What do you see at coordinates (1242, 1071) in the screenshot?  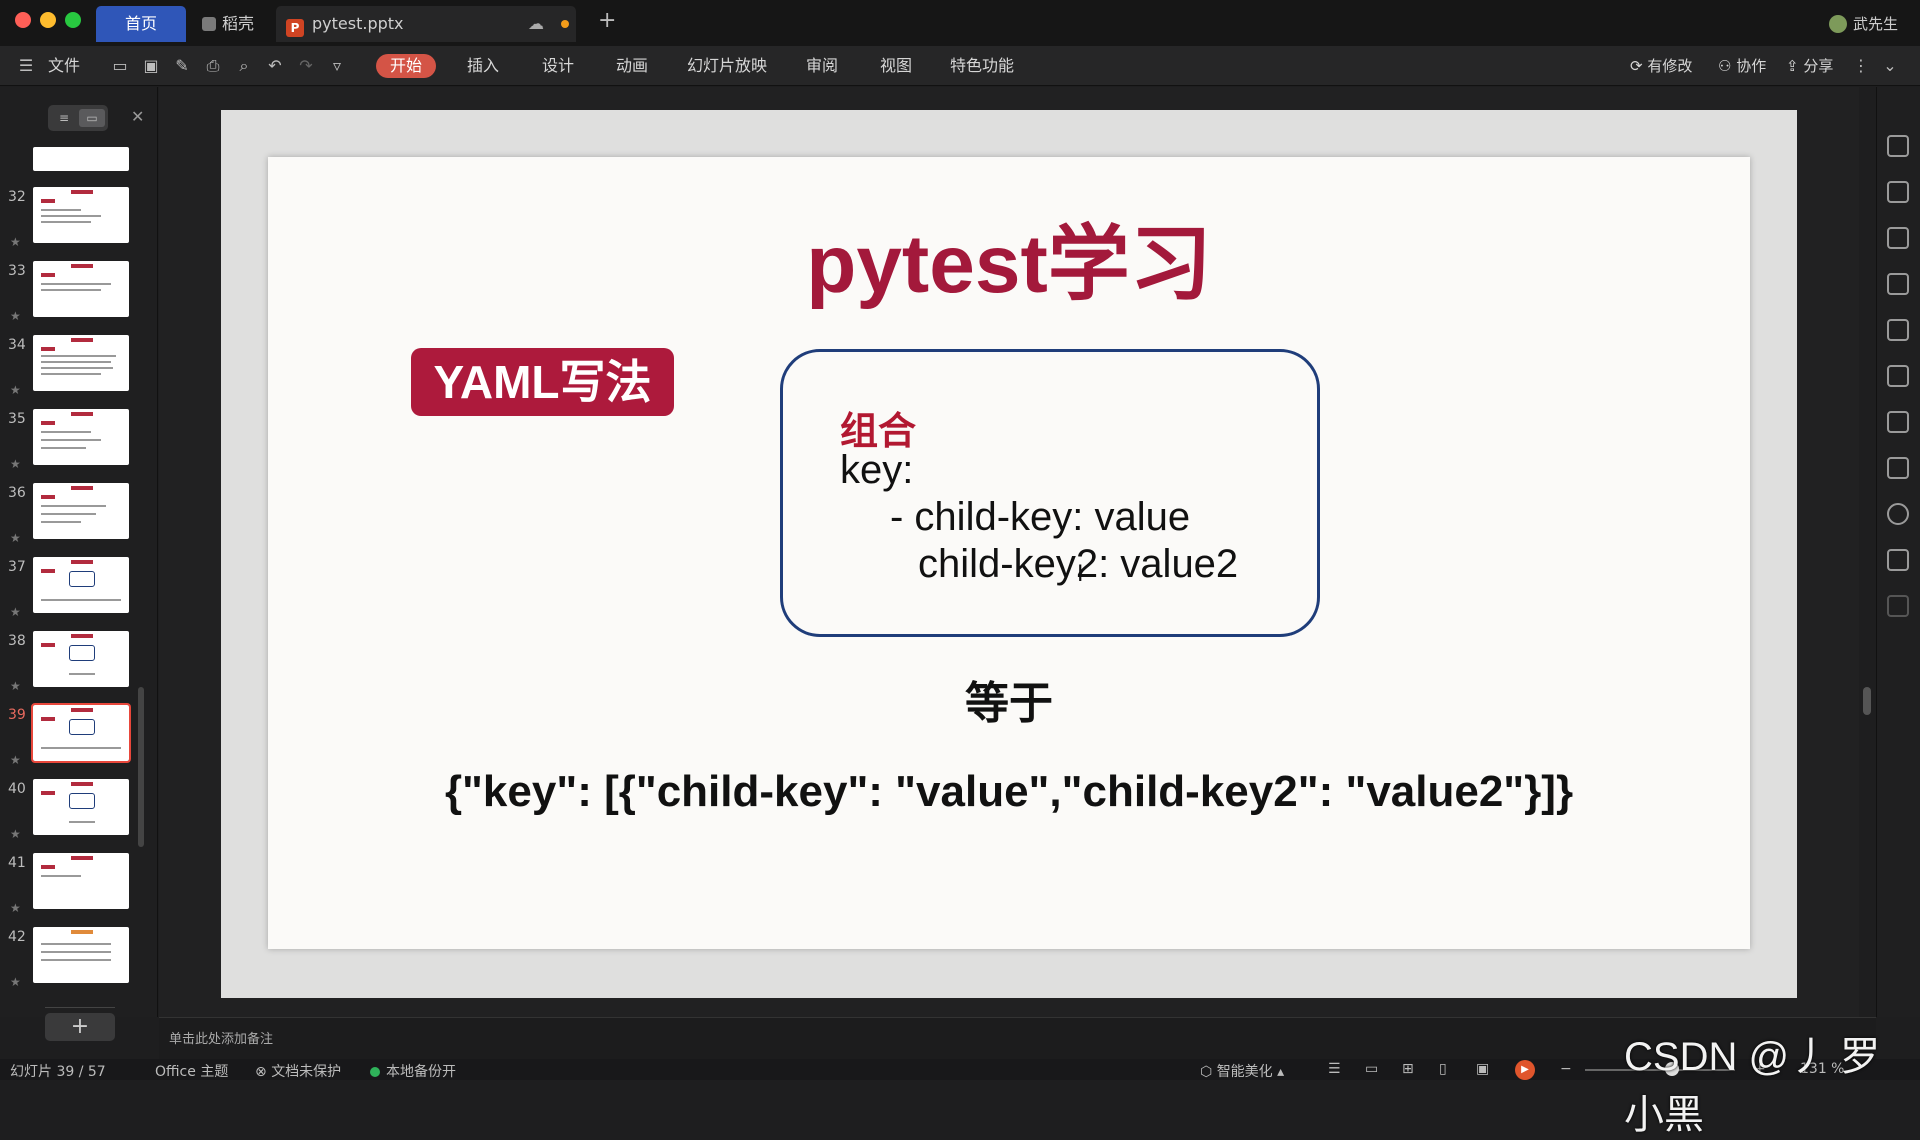 I see `smart-beautify-button: ⬡ 智能美化 ▴` at bounding box center [1242, 1071].